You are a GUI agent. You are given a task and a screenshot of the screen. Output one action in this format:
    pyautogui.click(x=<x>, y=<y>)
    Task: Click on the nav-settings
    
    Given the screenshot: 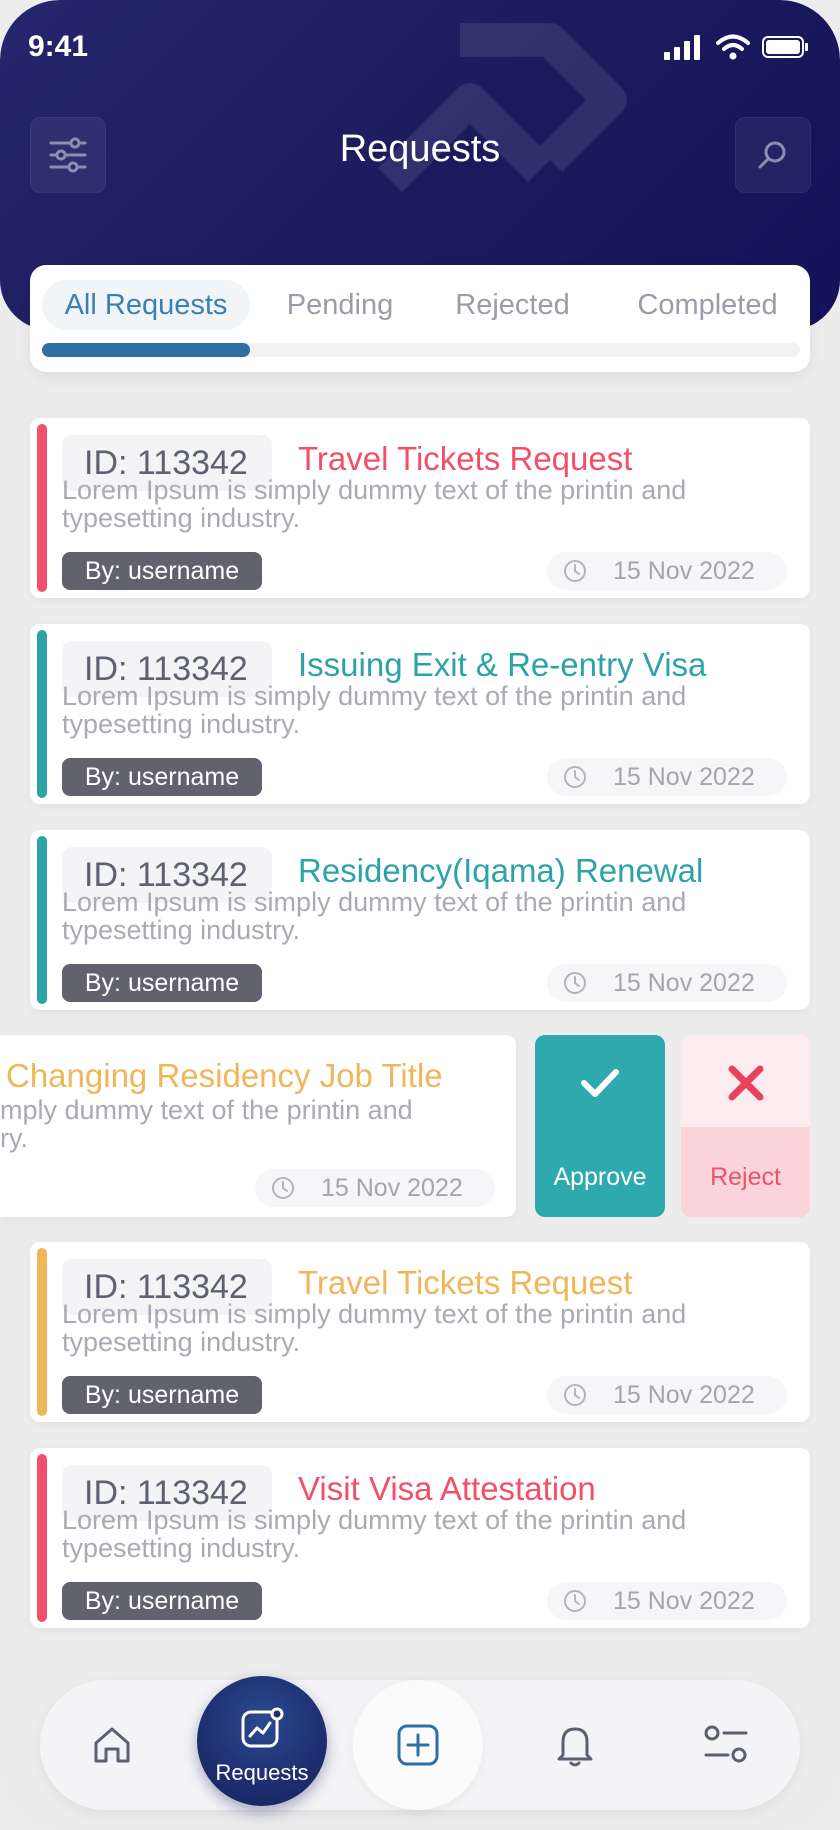 What is the action you would take?
    pyautogui.click(x=726, y=1745)
    